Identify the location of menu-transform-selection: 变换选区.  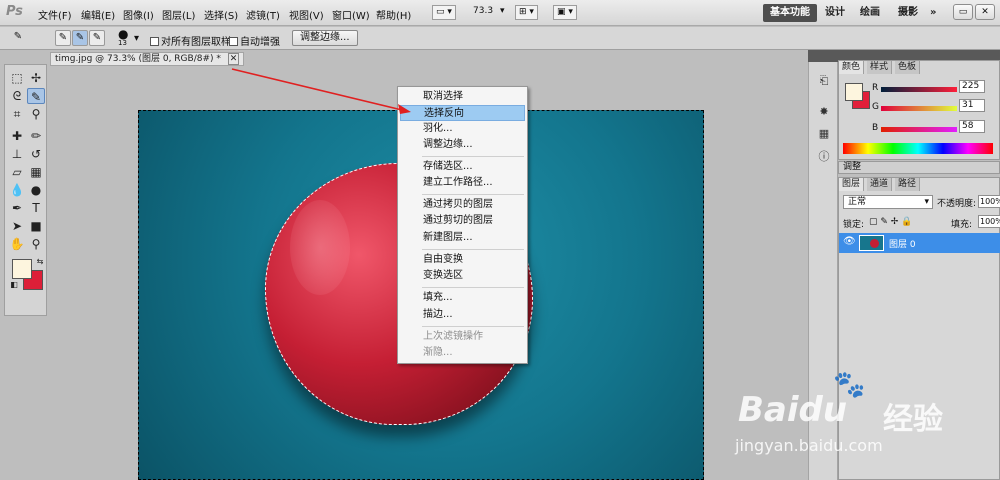
(462, 276).